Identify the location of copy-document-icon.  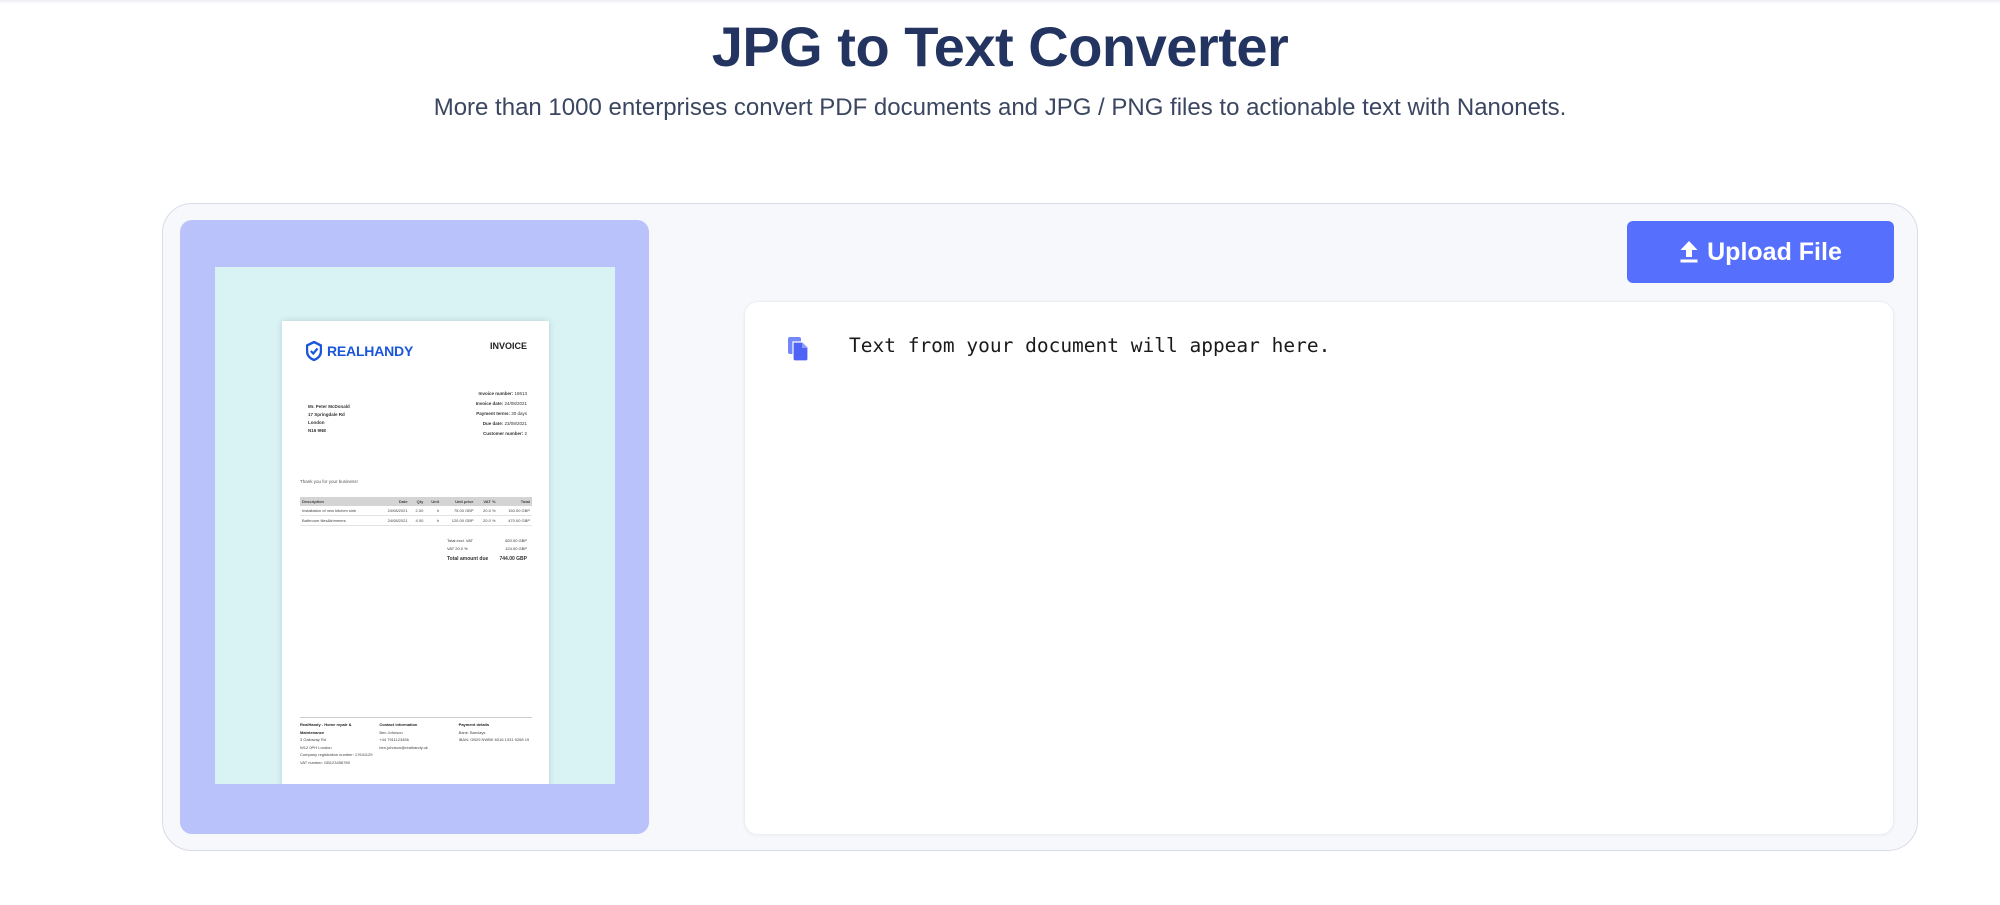
(798, 349).